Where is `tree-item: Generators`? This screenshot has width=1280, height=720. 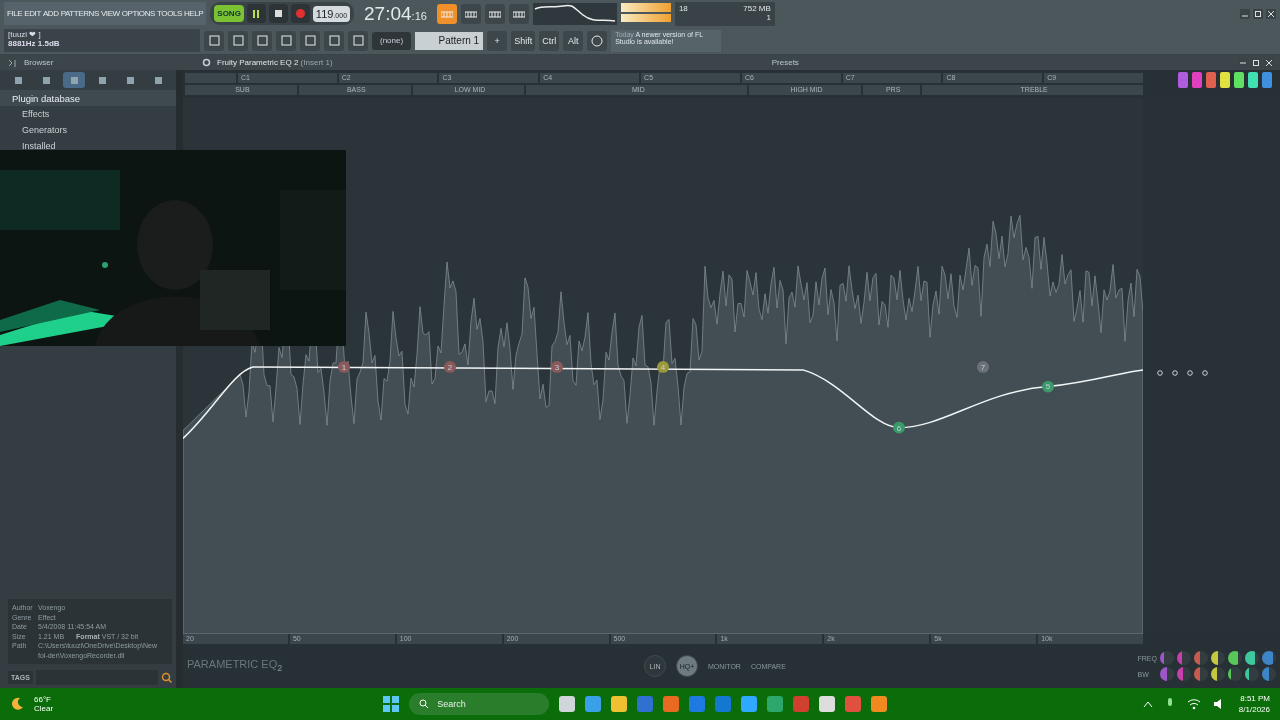
tree-item: Generators is located at coordinates (88, 130).